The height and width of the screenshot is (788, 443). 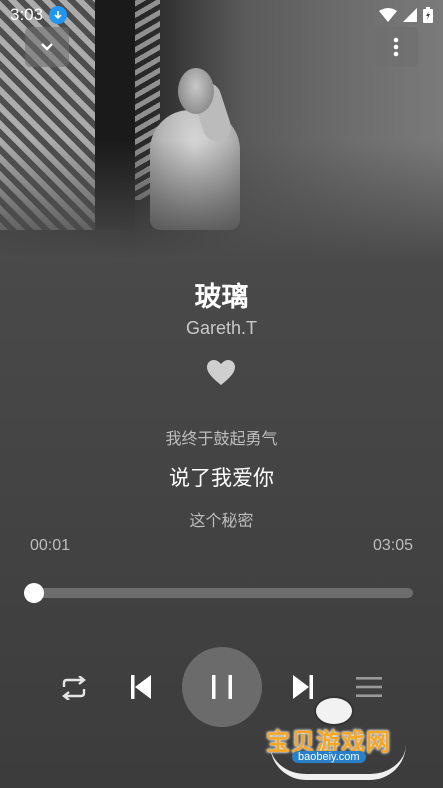 I want to click on more-vertical-icon, so click(x=396, y=47).